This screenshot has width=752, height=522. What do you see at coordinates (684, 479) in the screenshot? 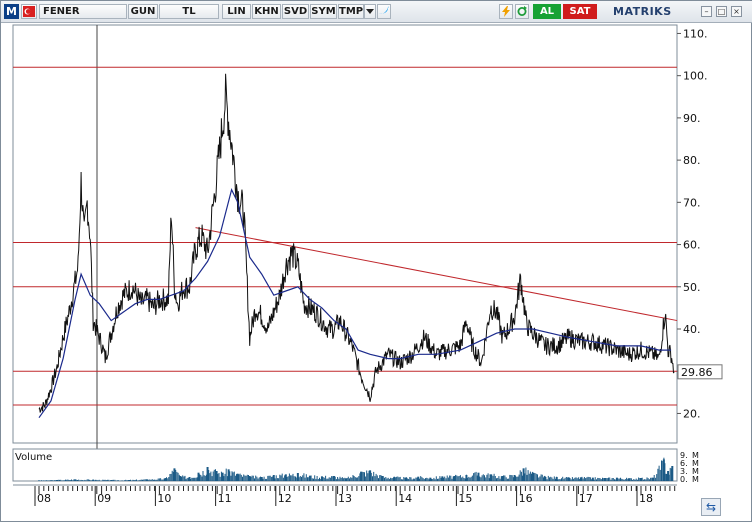
I see `volume-scale-label-3: 0.` at bounding box center [684, 479].